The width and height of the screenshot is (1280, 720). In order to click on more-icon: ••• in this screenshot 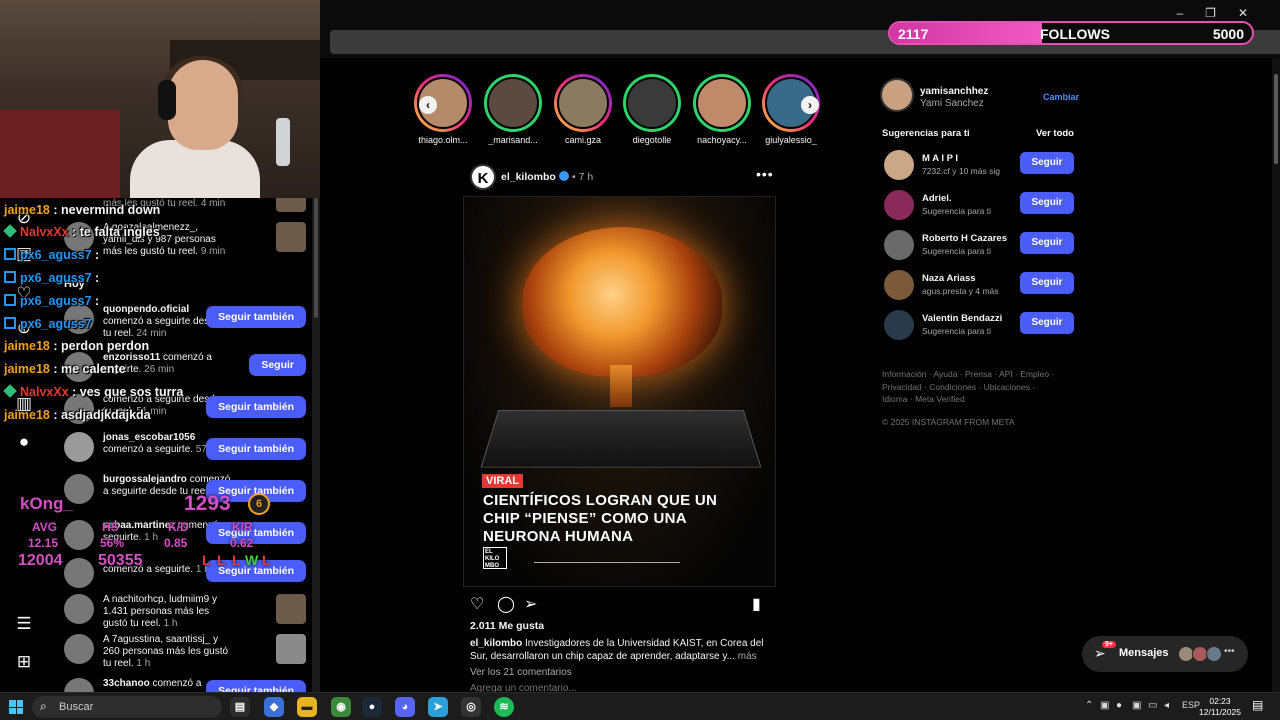, I will do `click(1229, 651)`.